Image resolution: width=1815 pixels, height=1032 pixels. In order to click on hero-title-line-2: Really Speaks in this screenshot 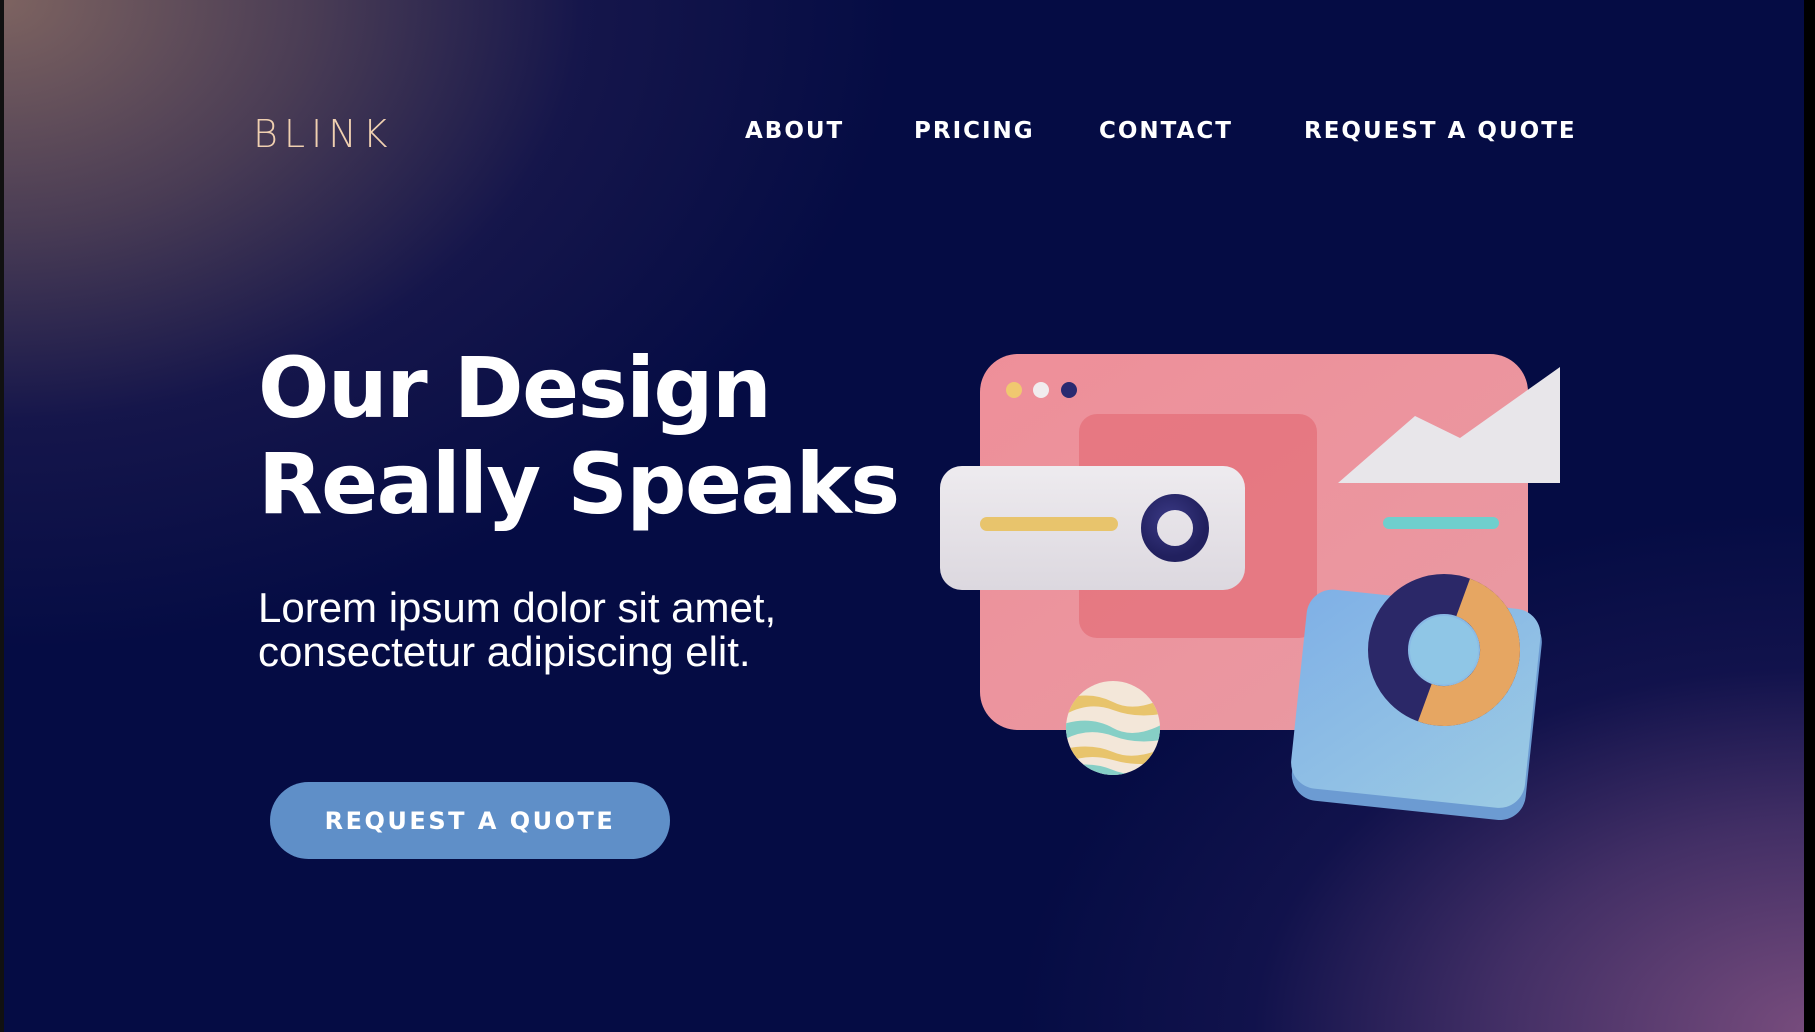, I will do `click(579, 484)`.